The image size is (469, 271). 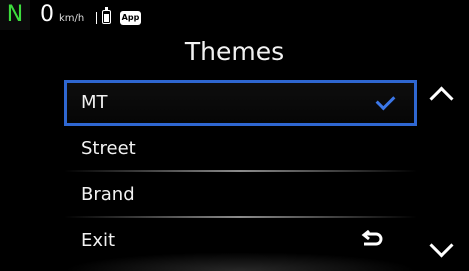 I want to click on speed-unit: km/h, so click(x=72, y=18).